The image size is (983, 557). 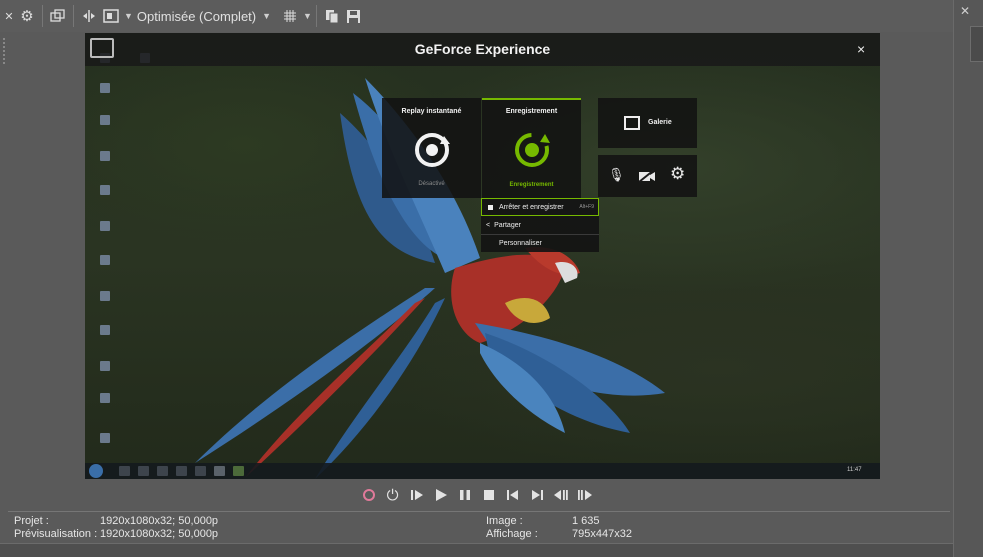 What do you see at coordinates (96, 471) in the screenshot?
I see `start-button-icon` at bounding box center [96, 471].